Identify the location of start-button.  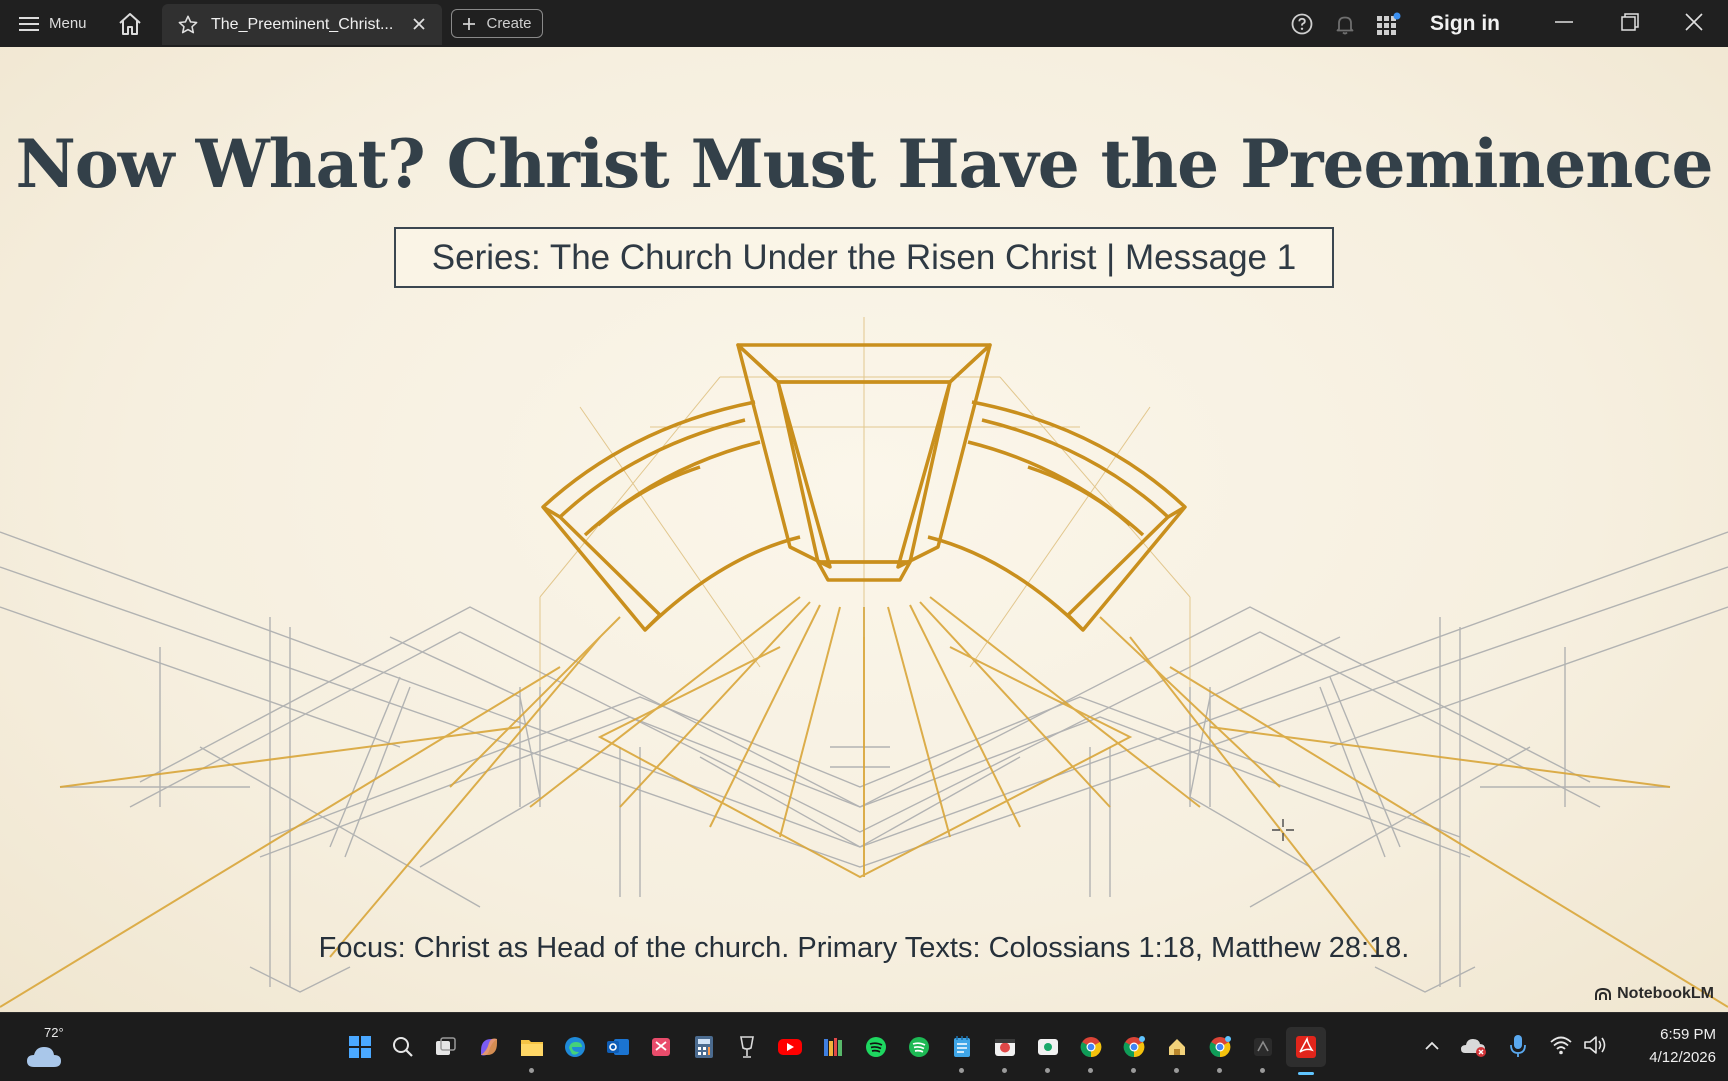
(360, 1047).